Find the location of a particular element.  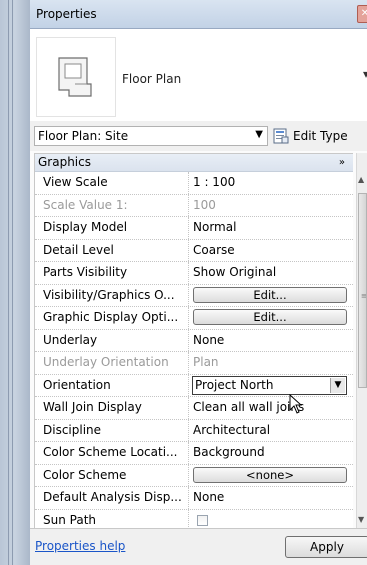

scrollbar: ▲ ≡ ▼ is located at coordinates (361, 340).